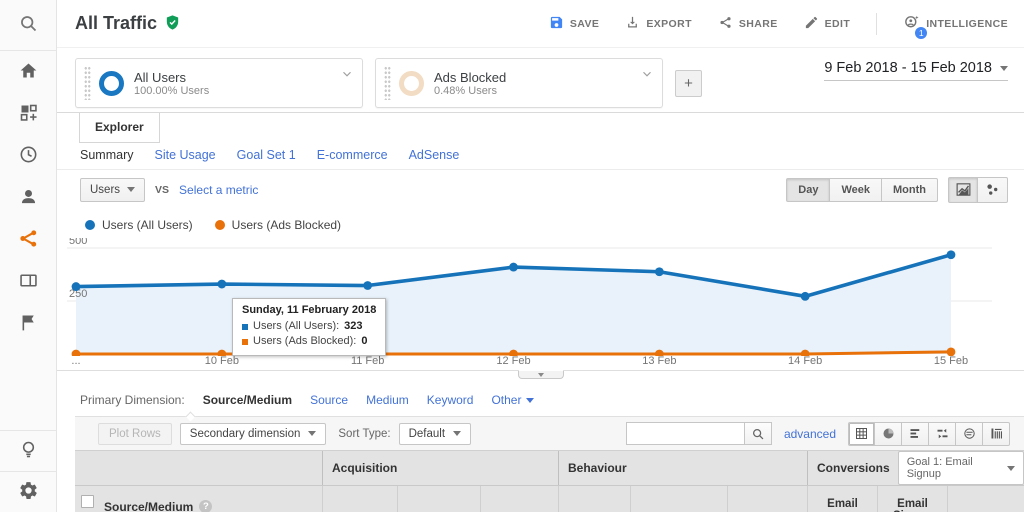  What do you see at coordinates (139, 225) in the screenshot?
I see `legend-item: Users (All Users)` at bounding box center [139, 225].